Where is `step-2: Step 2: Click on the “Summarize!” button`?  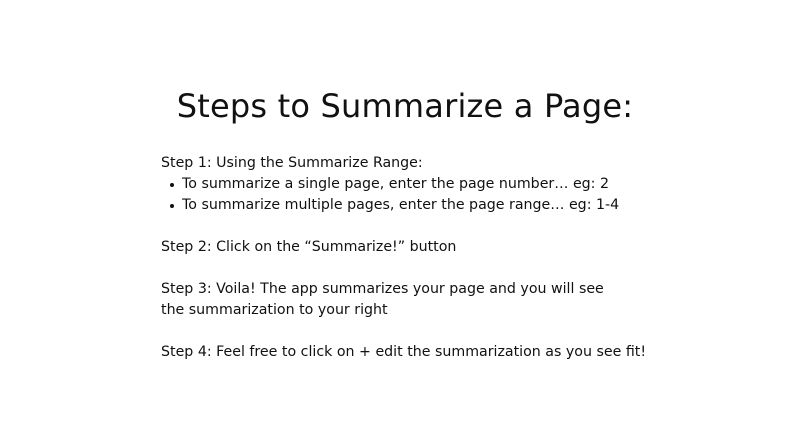
step-2: Step 2: Click on the “Summarize!” button is located at coordinates (309, 247).